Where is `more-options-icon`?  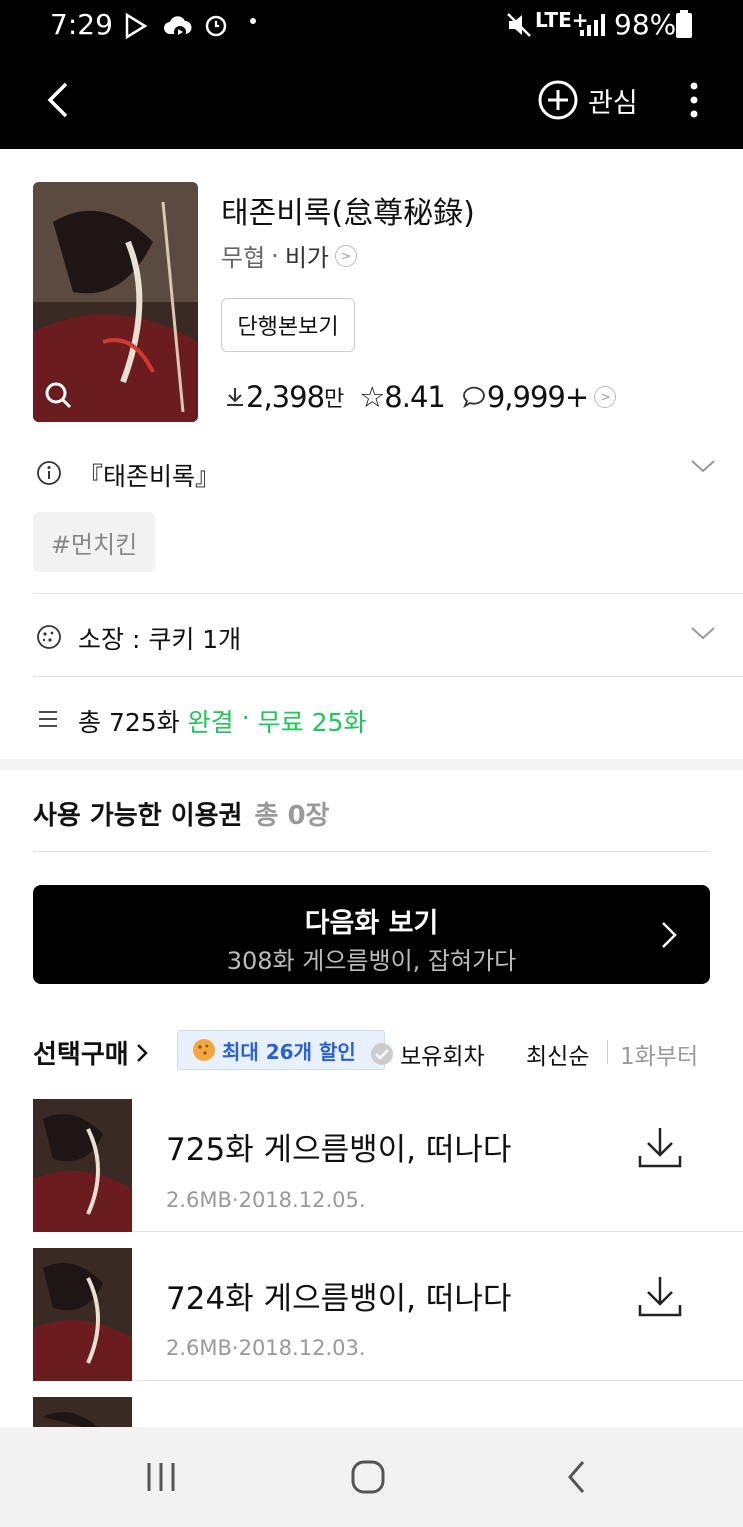
more-options-icon is located at coordinates (694, 100).